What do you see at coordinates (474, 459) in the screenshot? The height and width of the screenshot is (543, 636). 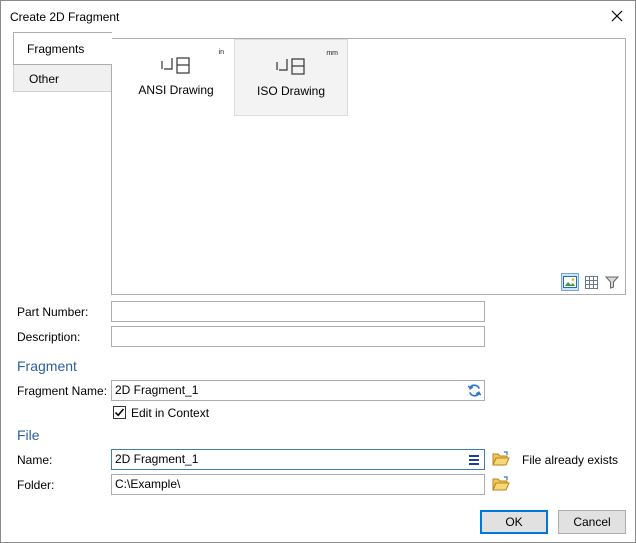 I see `menu-icon` at bounding box center [474, 459].